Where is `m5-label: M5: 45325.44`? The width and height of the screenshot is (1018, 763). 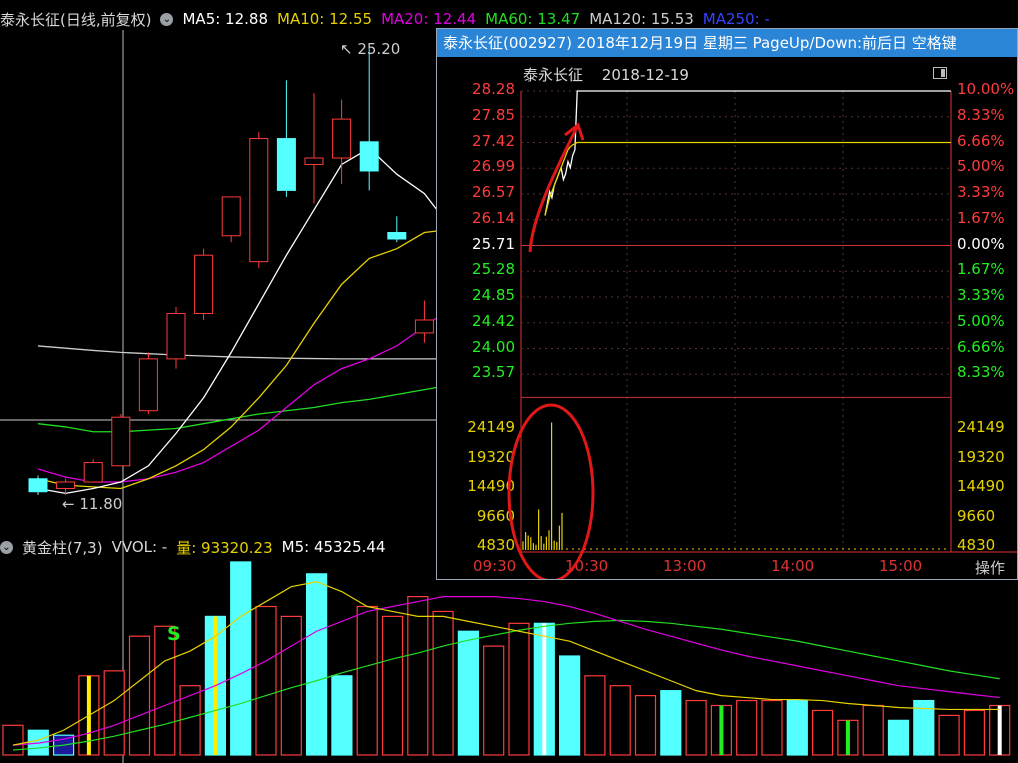 m5-label: M5: 45325.44 is located at coordinates (333, 547).